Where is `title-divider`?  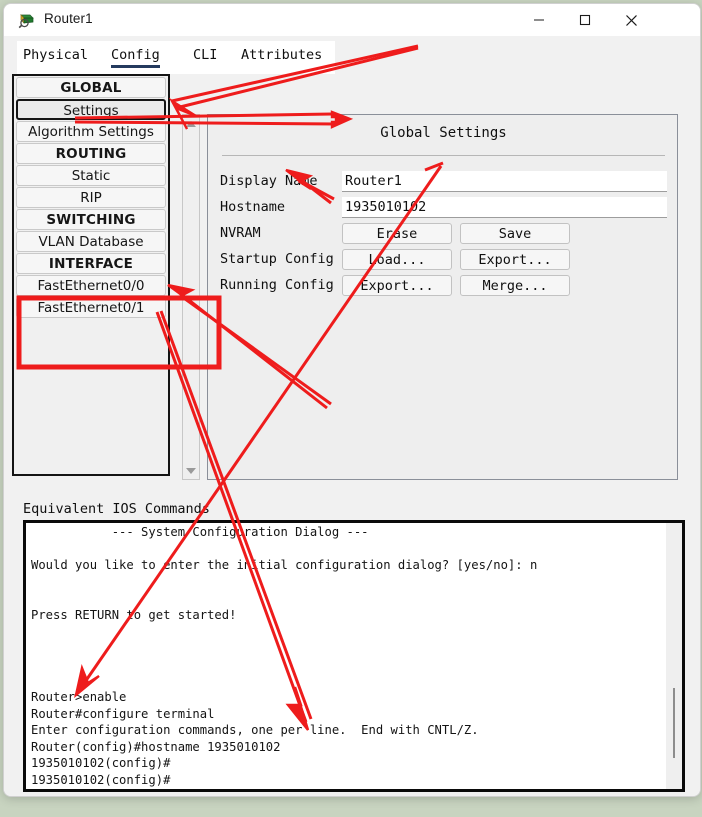
title-divider is located at coordinates (443, 155).